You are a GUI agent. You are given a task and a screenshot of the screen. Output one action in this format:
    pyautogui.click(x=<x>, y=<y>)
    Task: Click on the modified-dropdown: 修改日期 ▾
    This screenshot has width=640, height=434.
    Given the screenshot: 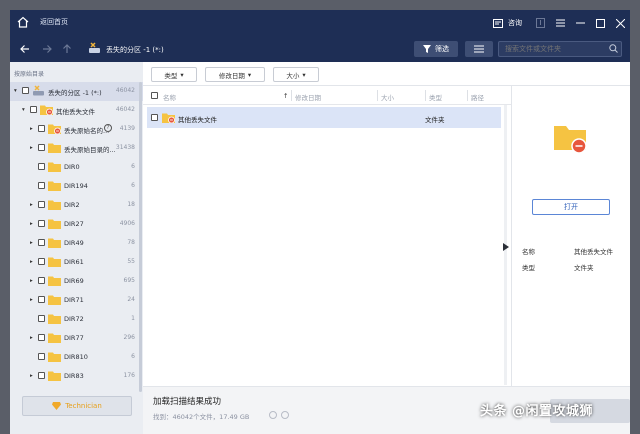 What is the action you would take?
    pyautogui.click(x=235, y=74)
    